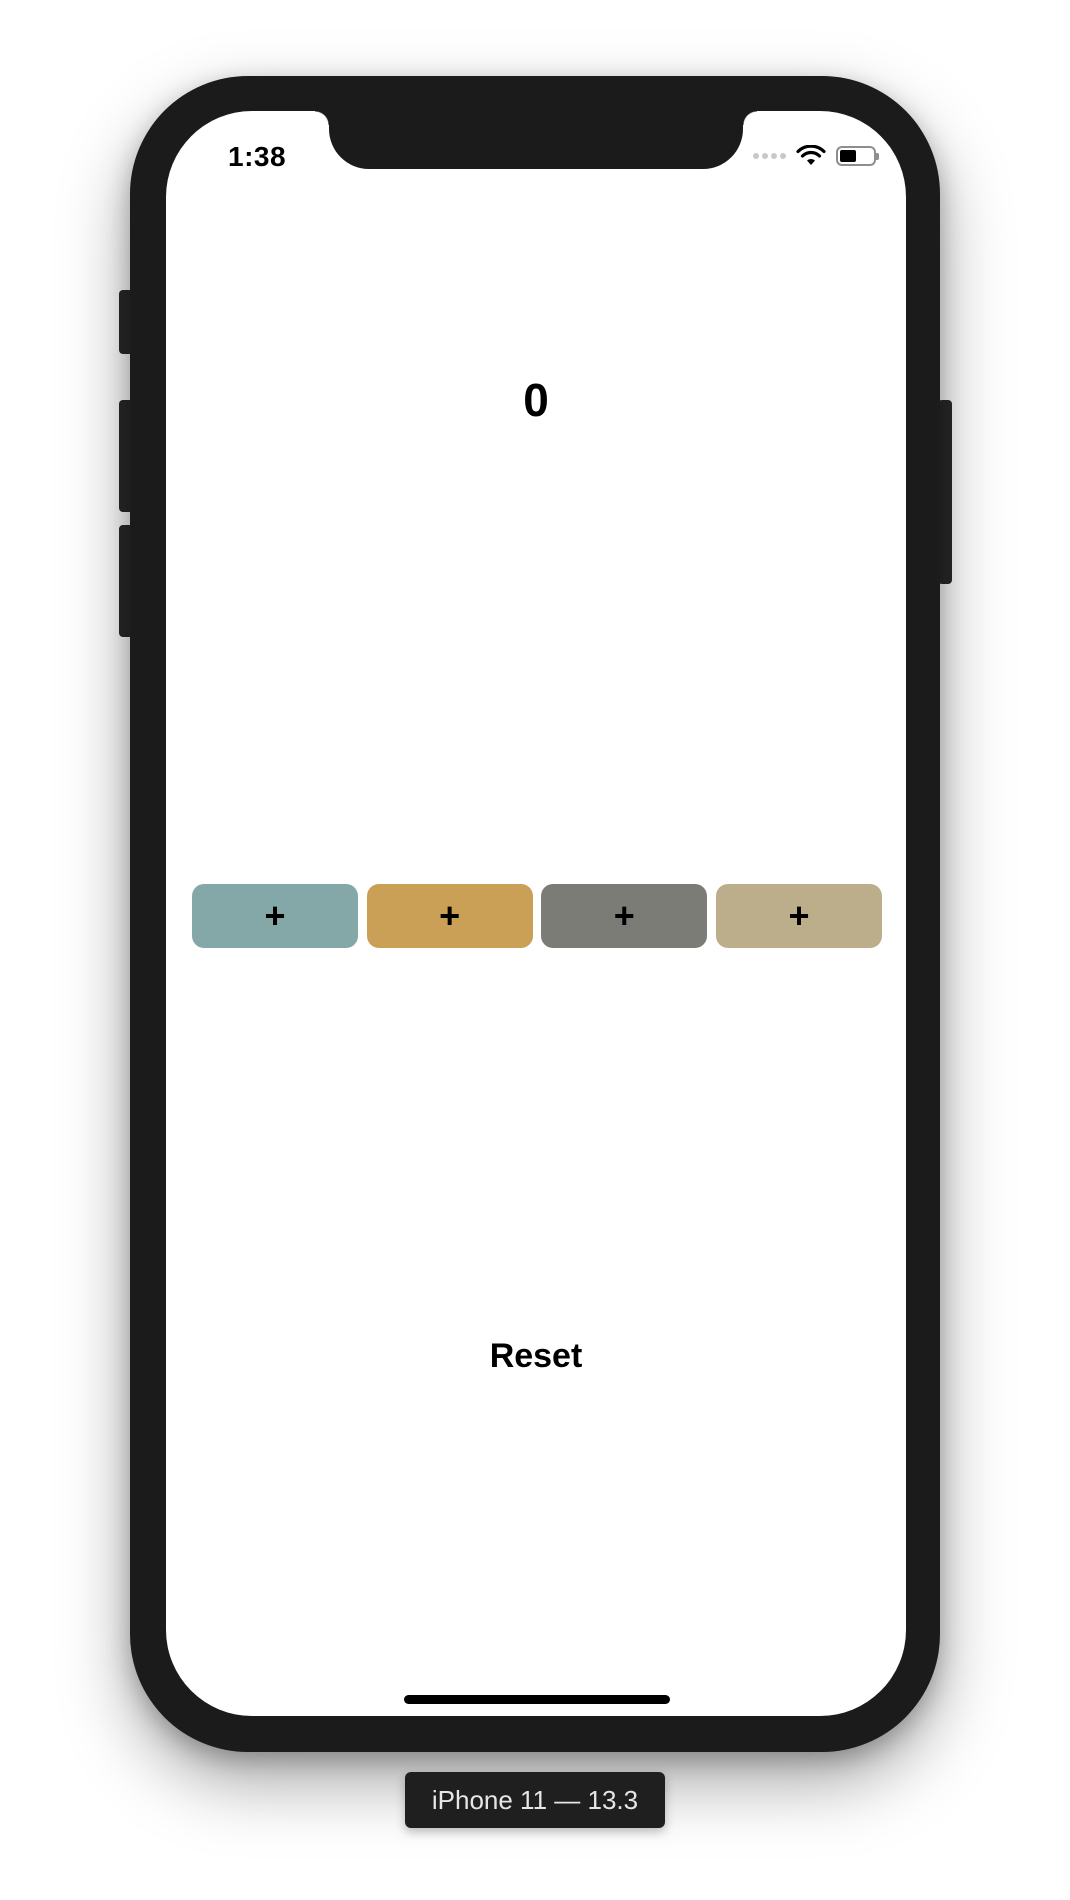  Describe the element at coordinates (535, 1800) in the screenshot. I see `device-label: iPhone 11 — 13.3` at that location.